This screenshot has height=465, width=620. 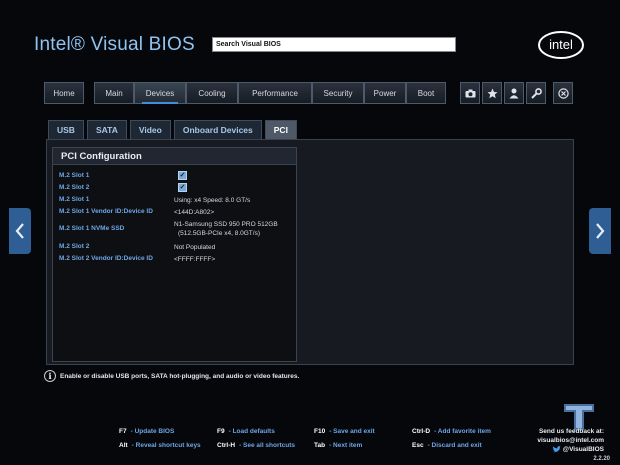 I want to click on app-title: Intel® Visual BIOS, so click(x=114, y=44).